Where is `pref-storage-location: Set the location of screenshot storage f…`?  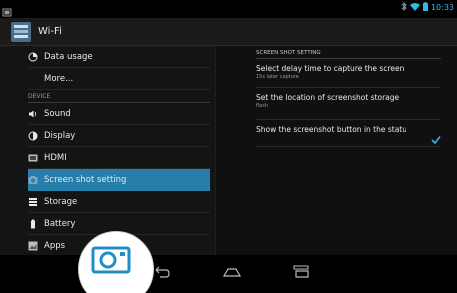
pref-storage-location: Set the location of screenshot storage f… is located at coordinates (348, 106).